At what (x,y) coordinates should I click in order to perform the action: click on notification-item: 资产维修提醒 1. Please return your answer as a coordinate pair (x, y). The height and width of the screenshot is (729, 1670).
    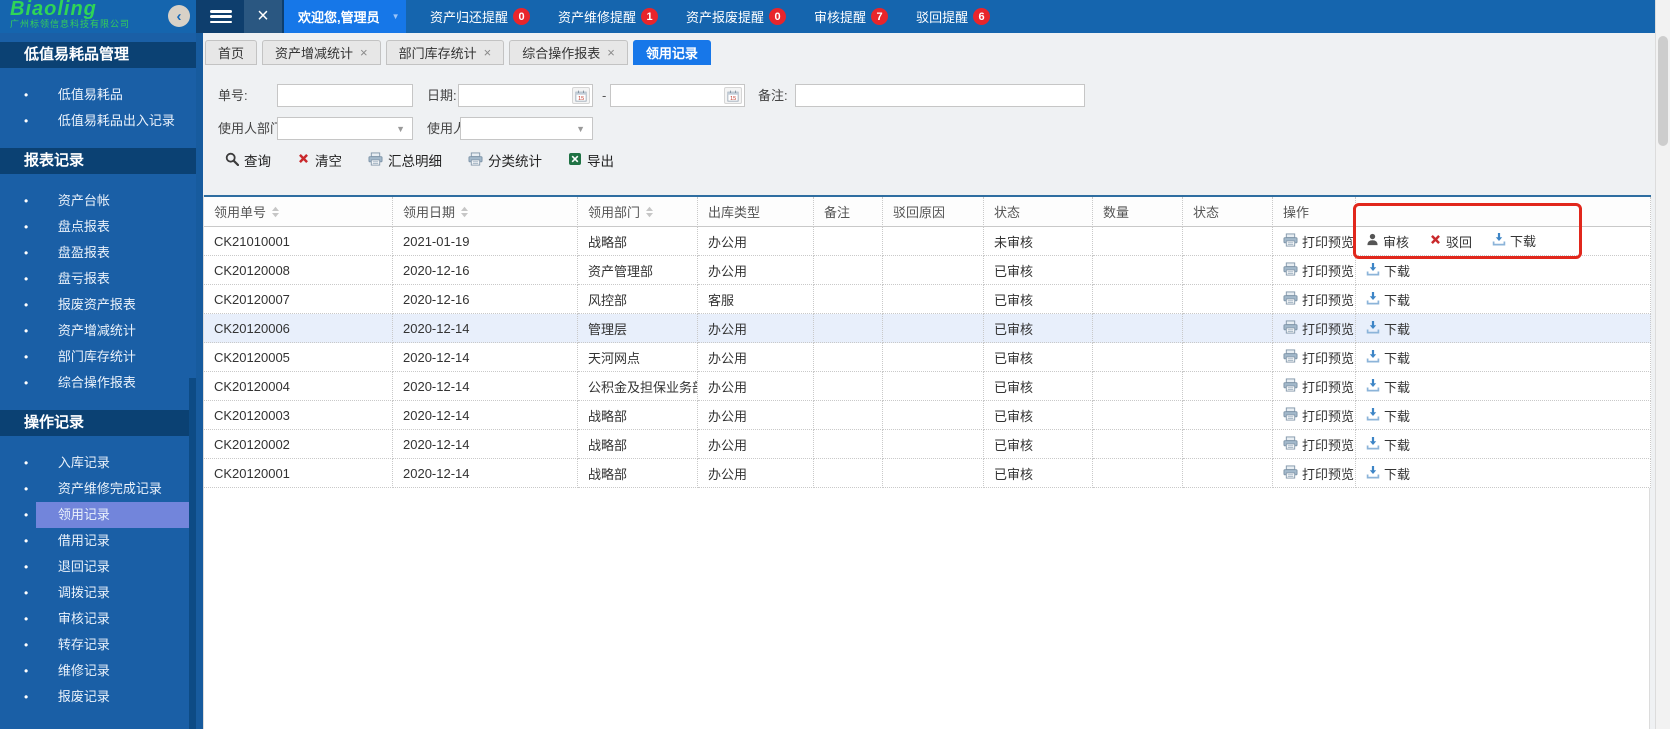
    Looking at the image, I should click on (608, 16).